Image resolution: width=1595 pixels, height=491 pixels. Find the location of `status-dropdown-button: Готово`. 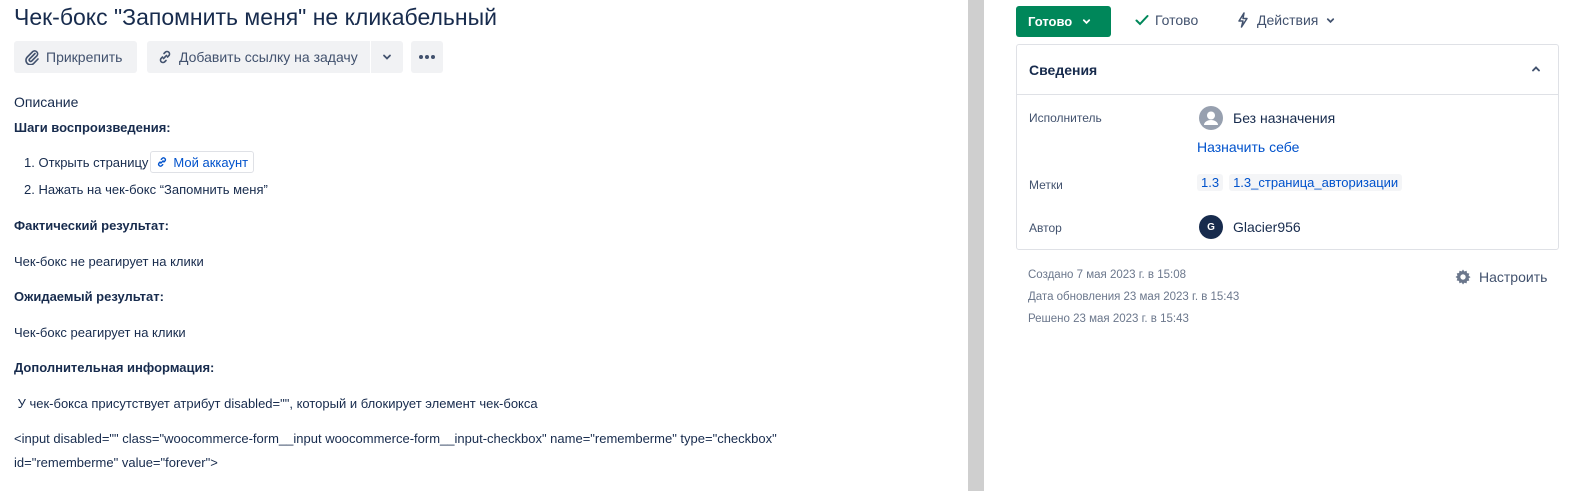

status-dropdown-button: Готово is located at coordinates (1063, 21).